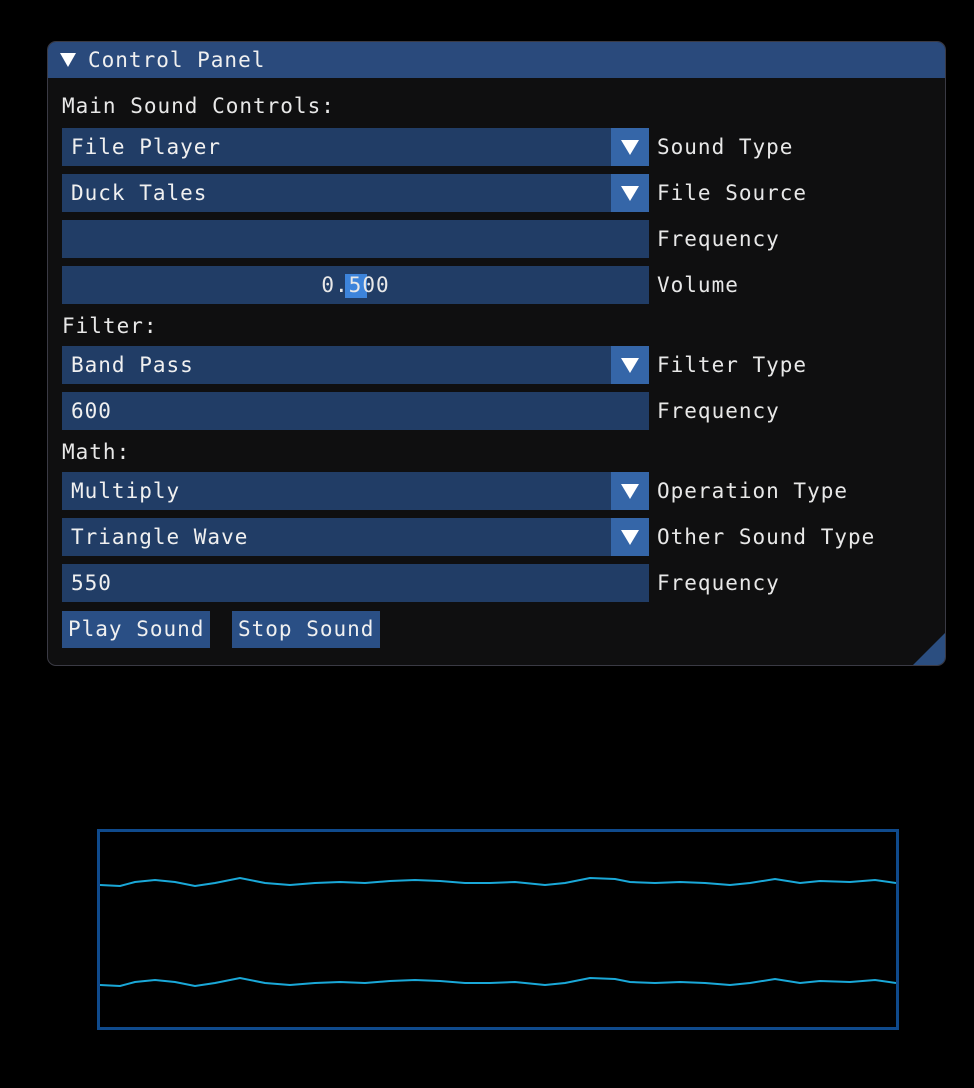 Image resolution: width=974 pixels, height=1088 pixels. Describe the element at coordinates (355, 583) in the screenshot. I see `other-frequency-input: 550` at that location.